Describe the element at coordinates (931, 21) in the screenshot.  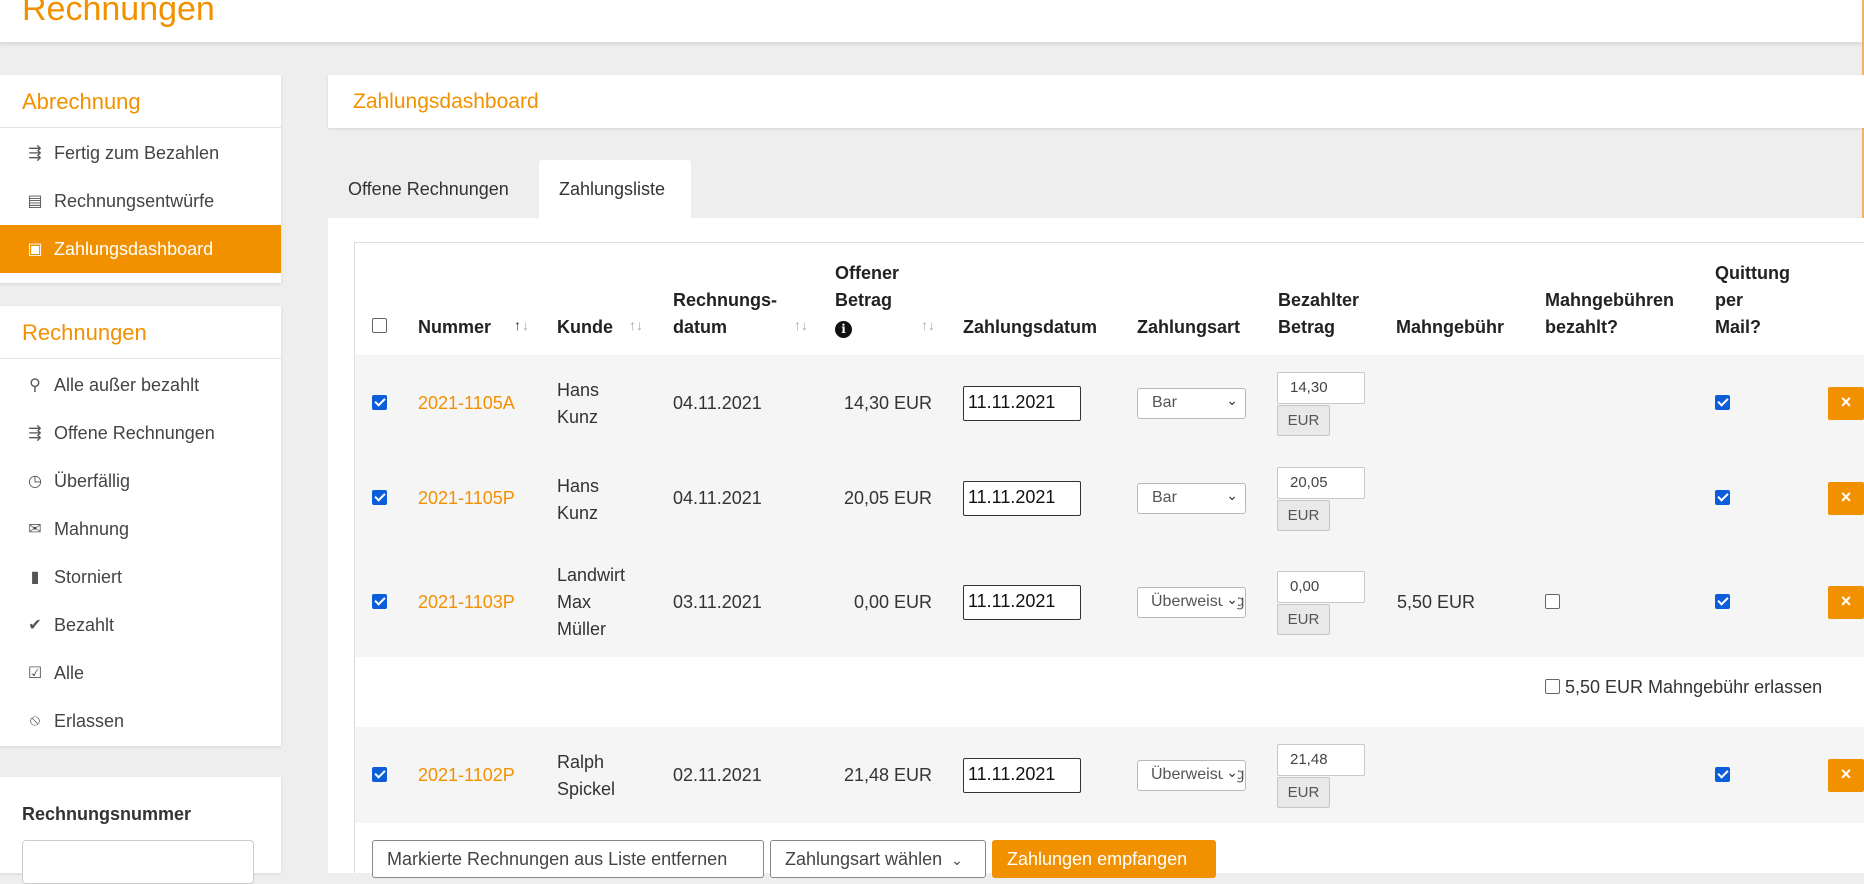
I see `top-header: Rechnungen` at that location.